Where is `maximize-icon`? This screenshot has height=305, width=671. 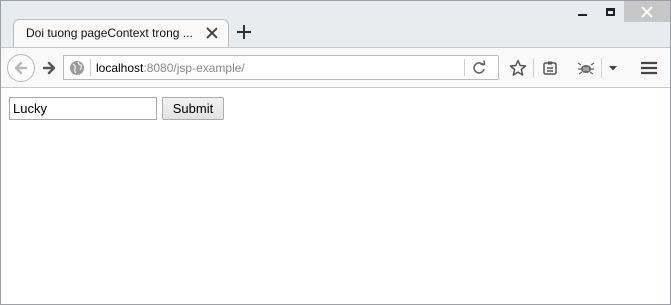 maximize-icon is located at coordinates (610, 11).